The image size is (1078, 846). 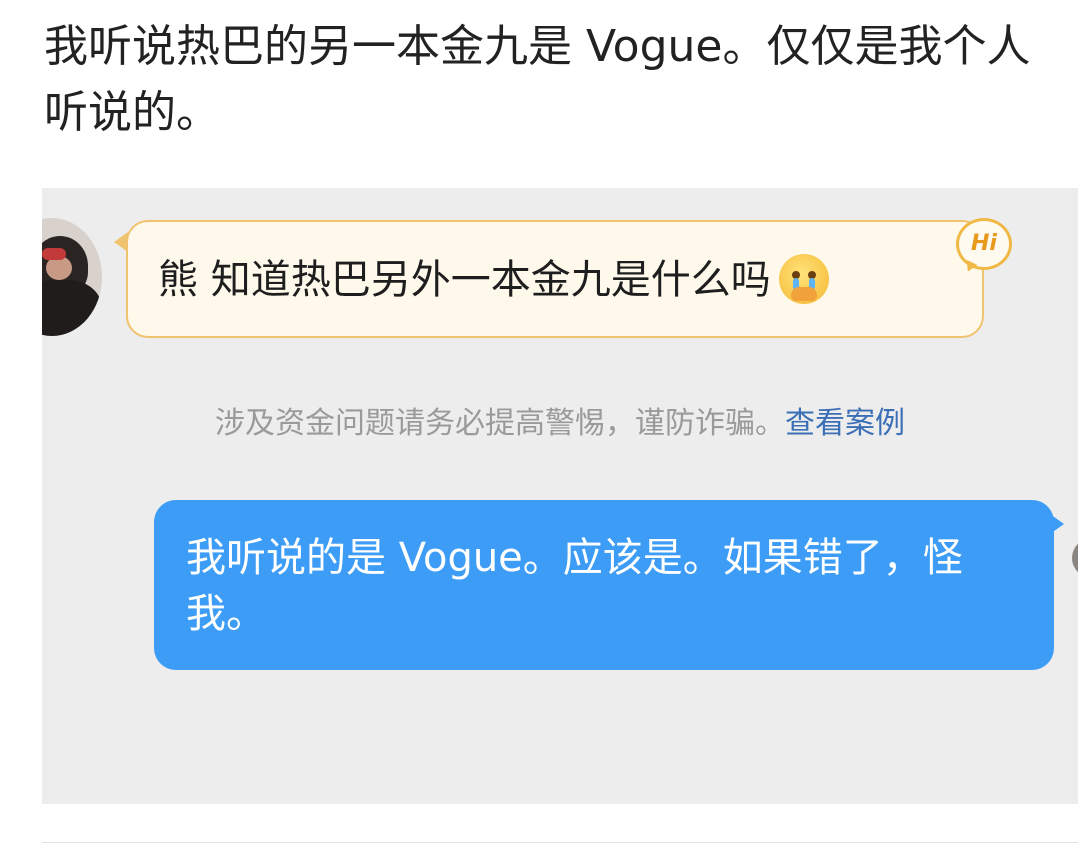 I want to click on sender-avatar, so click(x=72, y=277).